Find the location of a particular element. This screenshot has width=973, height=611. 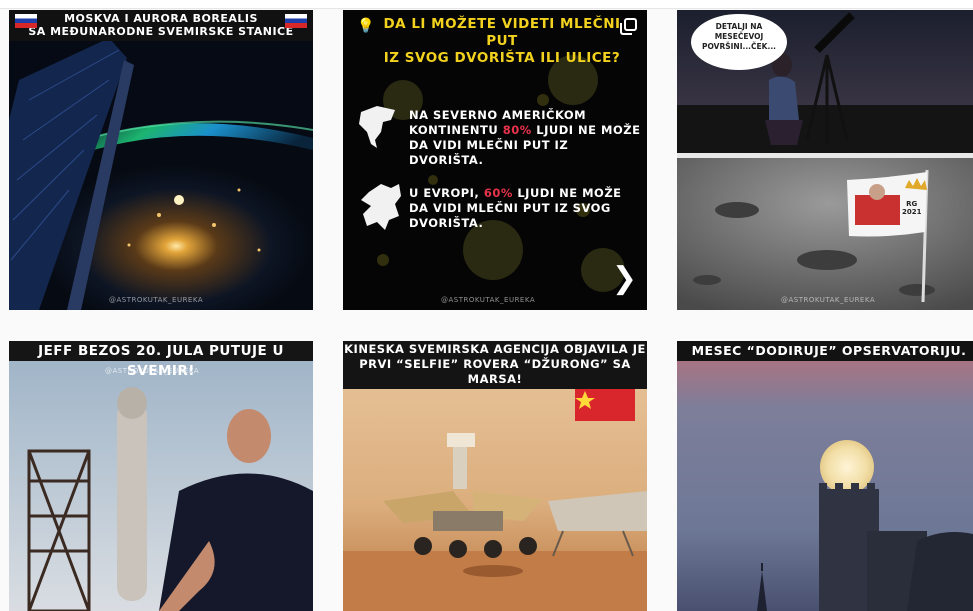

page-top-border is located at coordinates (486, 4).